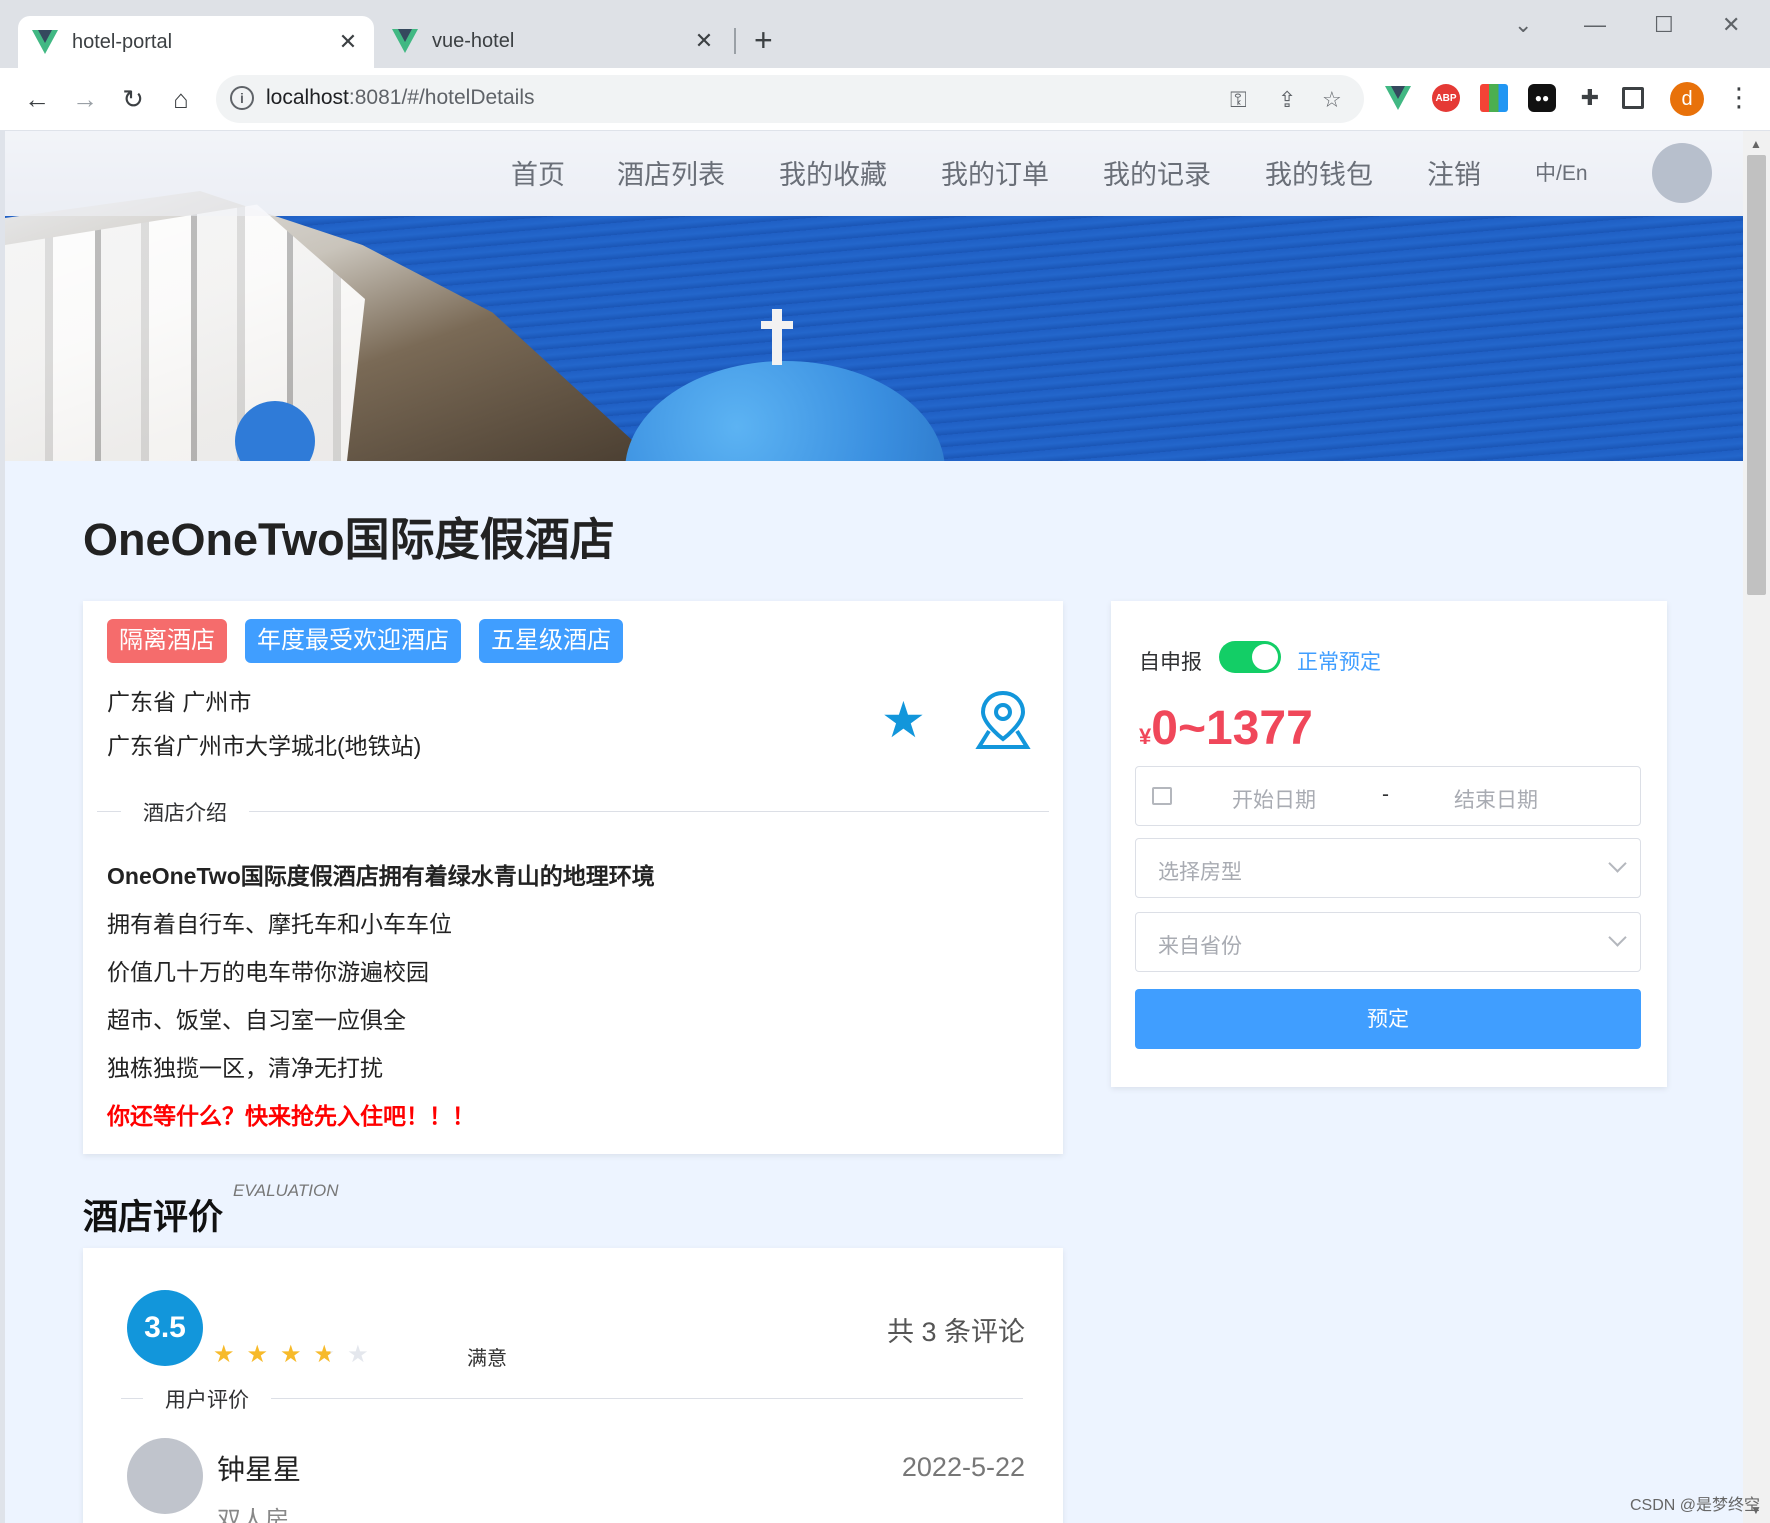  Describe the element at coordinates (1003, 719) in the screenshot. I see `map-location-icon` at that location.